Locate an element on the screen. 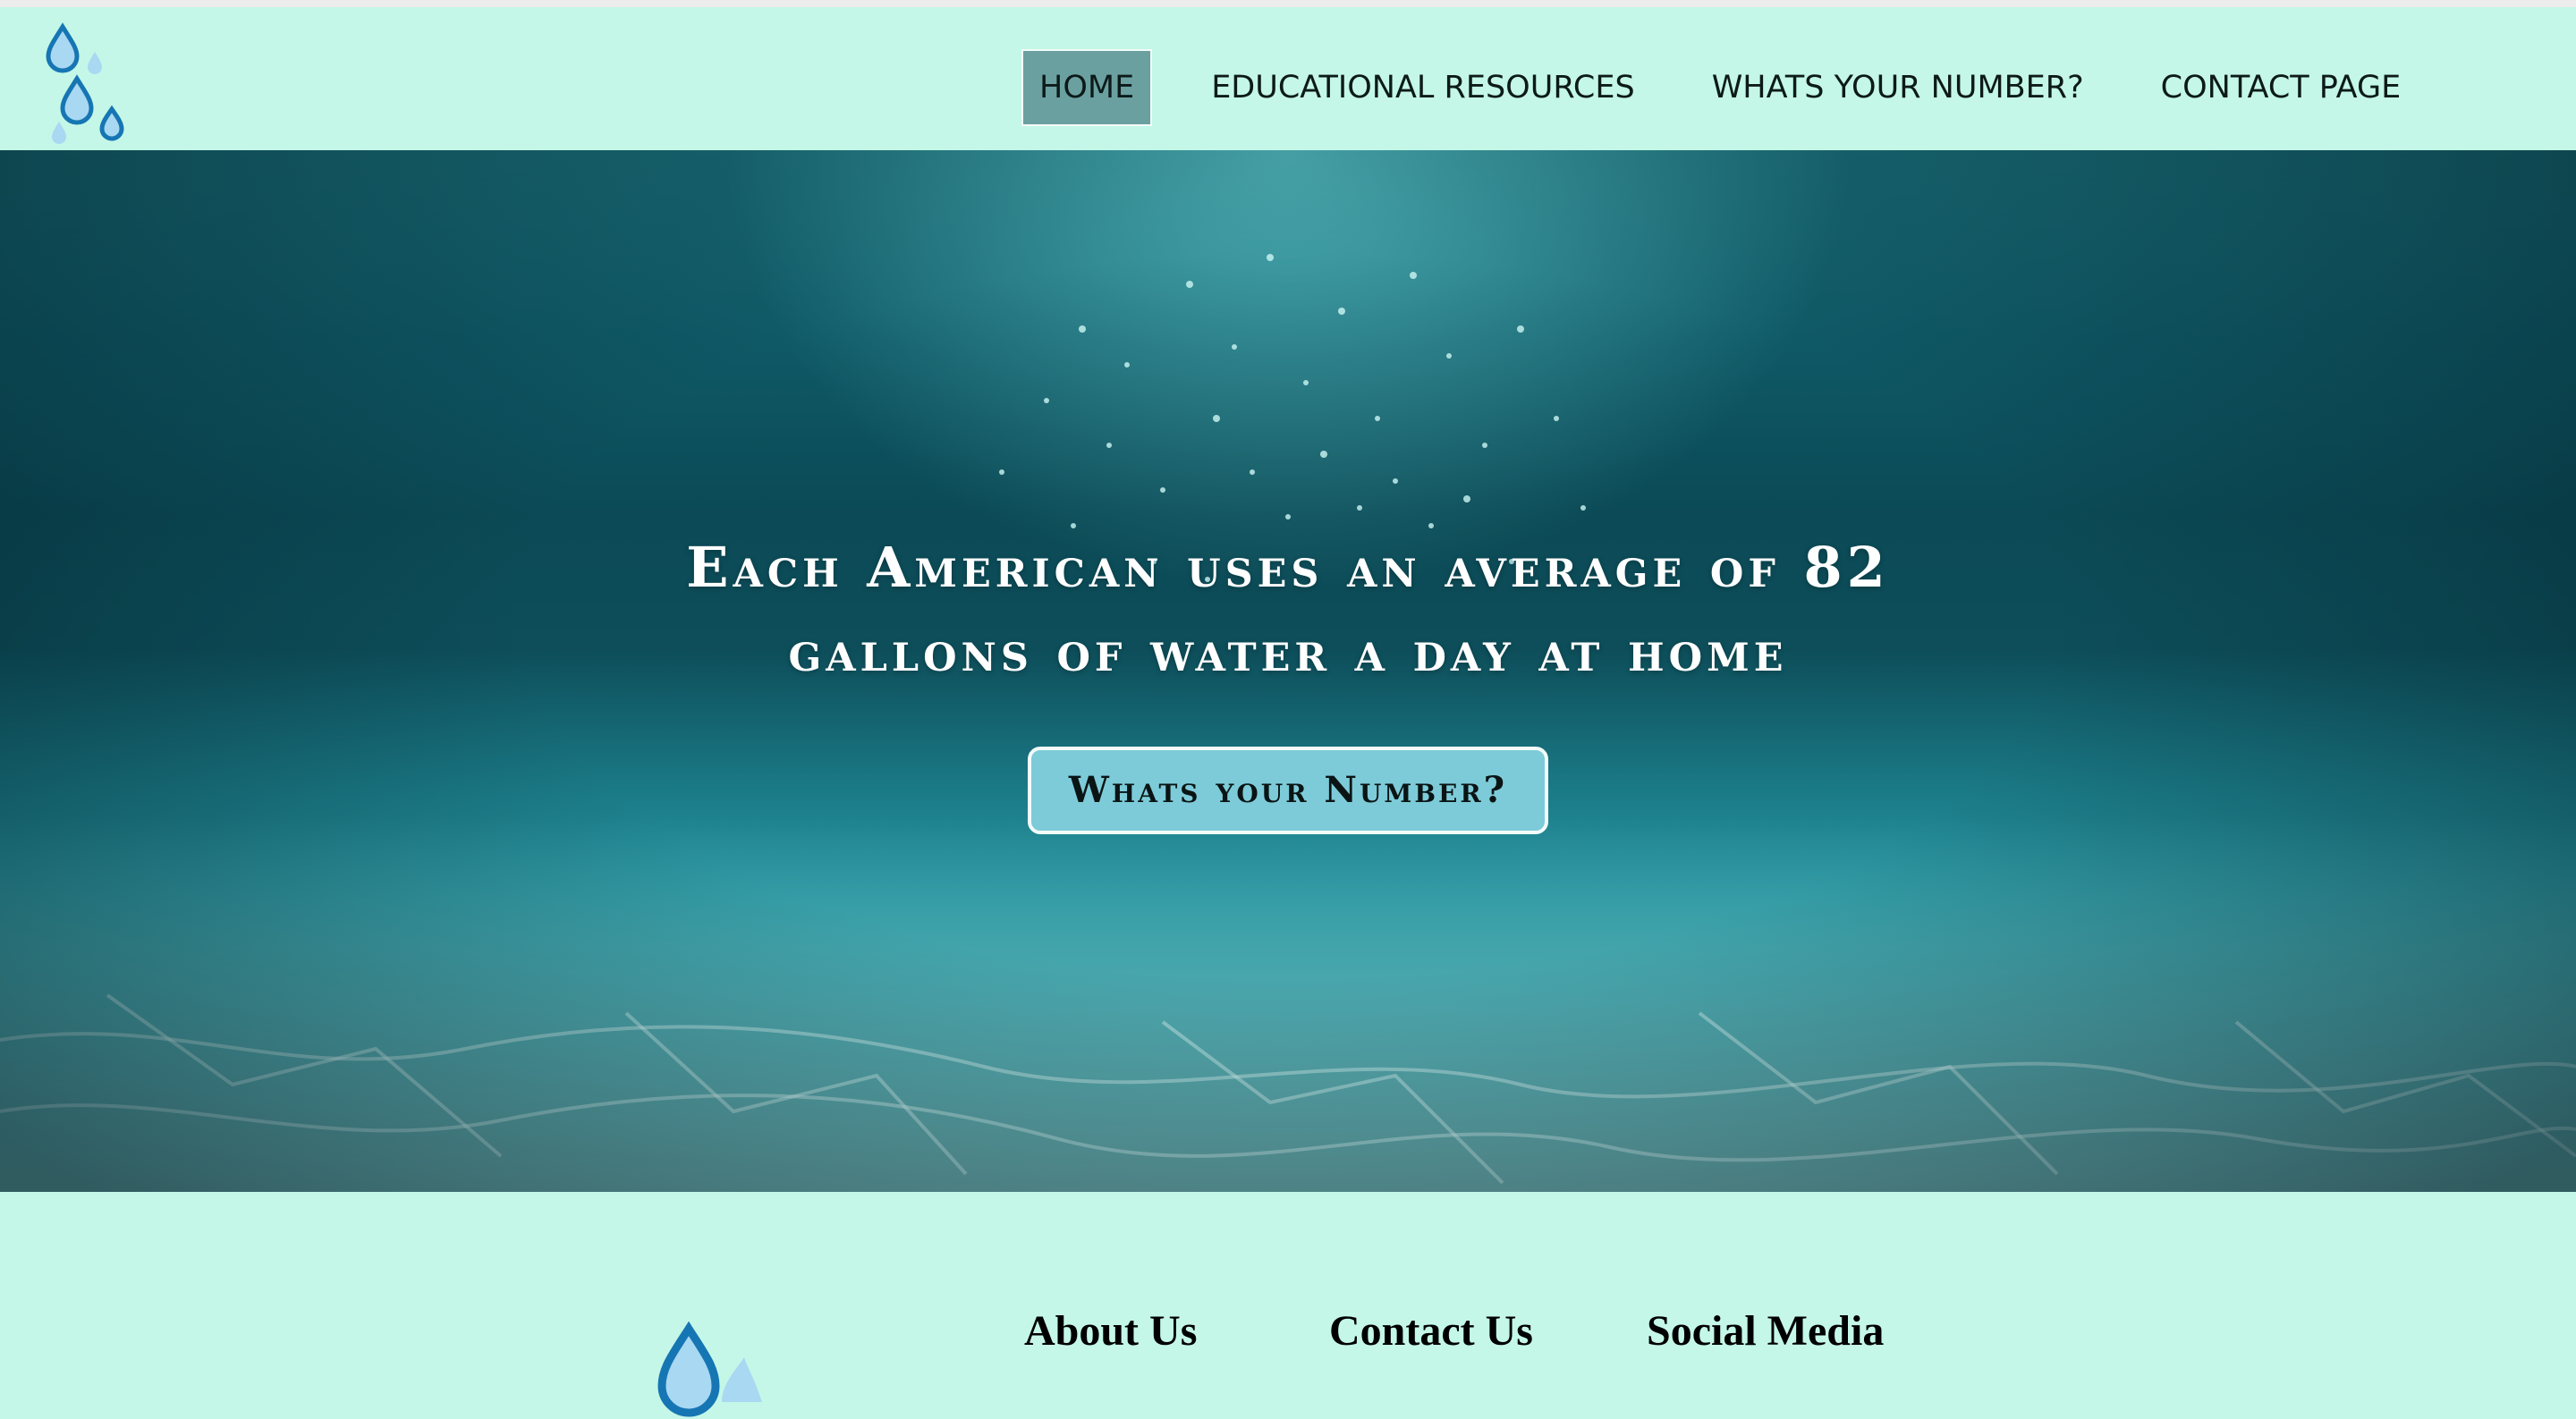 This screenshot has width=2576, height=1419. nav-item-contact-page: CONTACT PAGE is located at coordinates (2281, 87).